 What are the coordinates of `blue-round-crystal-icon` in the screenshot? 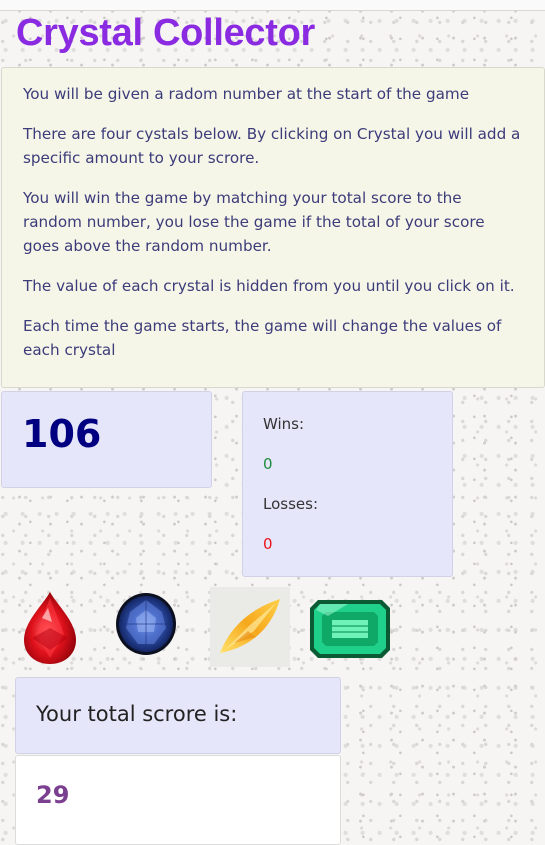 It's located at (146, 624).